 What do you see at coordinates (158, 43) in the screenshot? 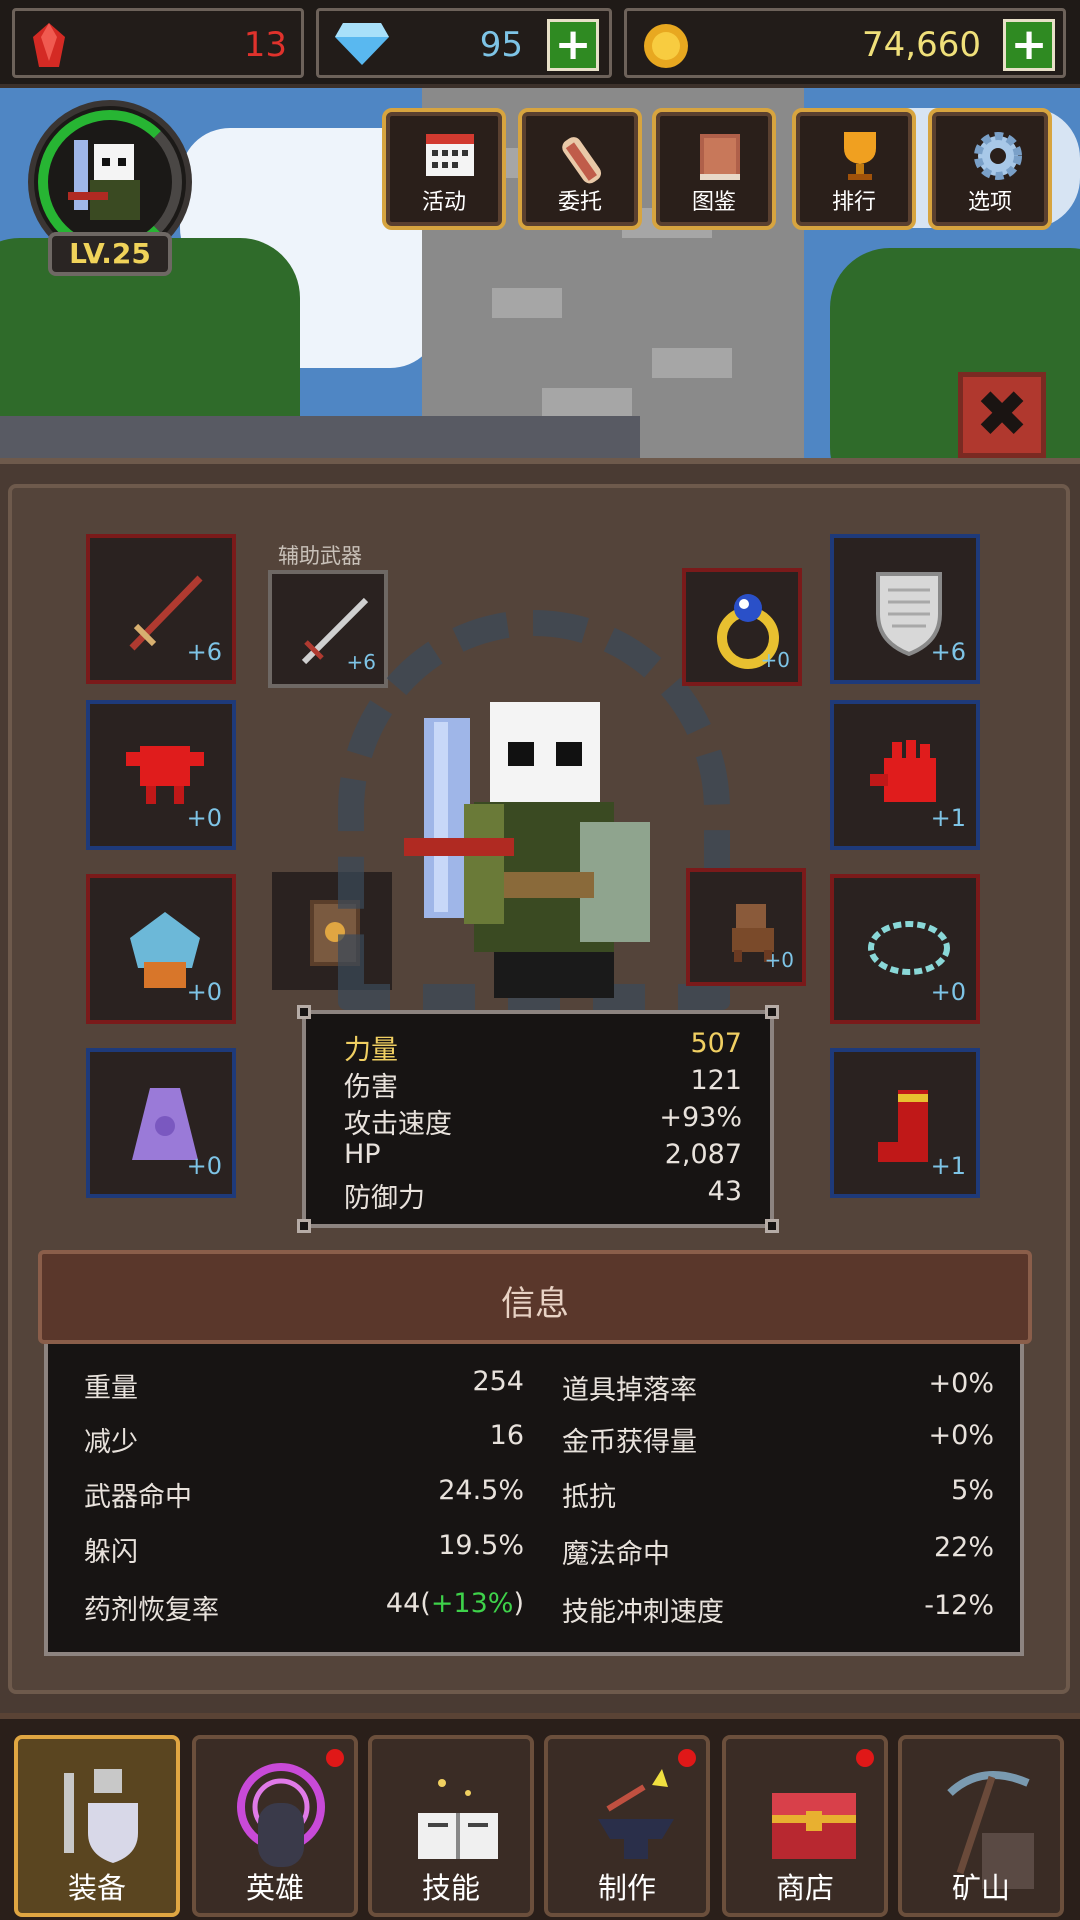
I see `gem-counter: 13` at bounding box center [158, 43].